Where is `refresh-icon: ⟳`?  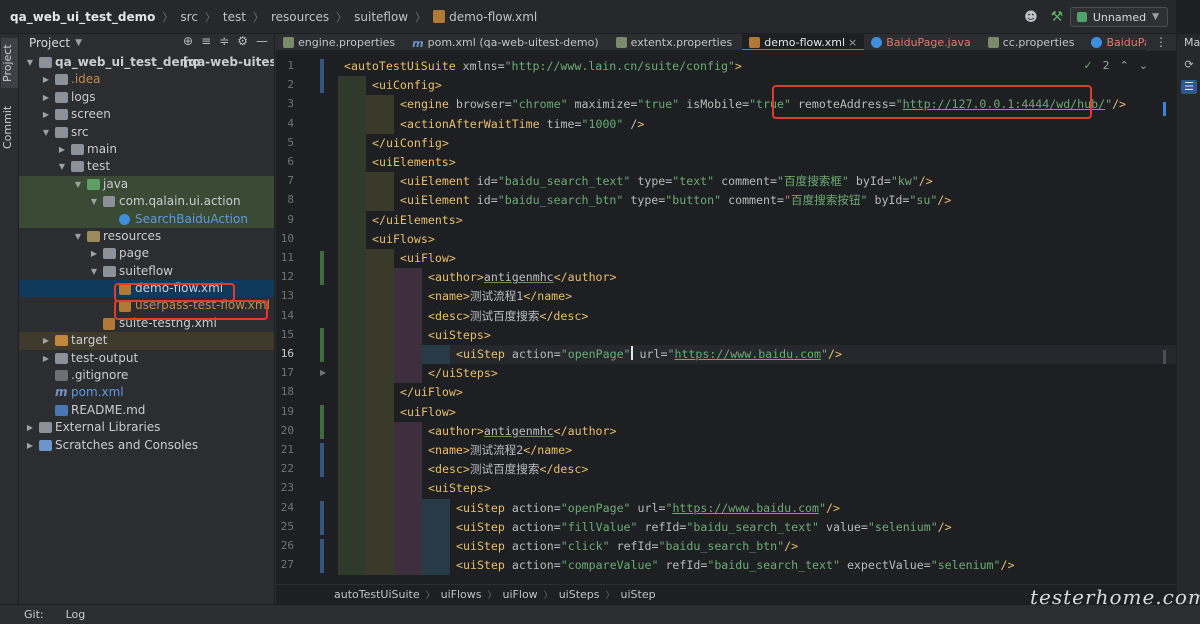
refresh-icon: ⟳ is located at coordinates (1189, 65).